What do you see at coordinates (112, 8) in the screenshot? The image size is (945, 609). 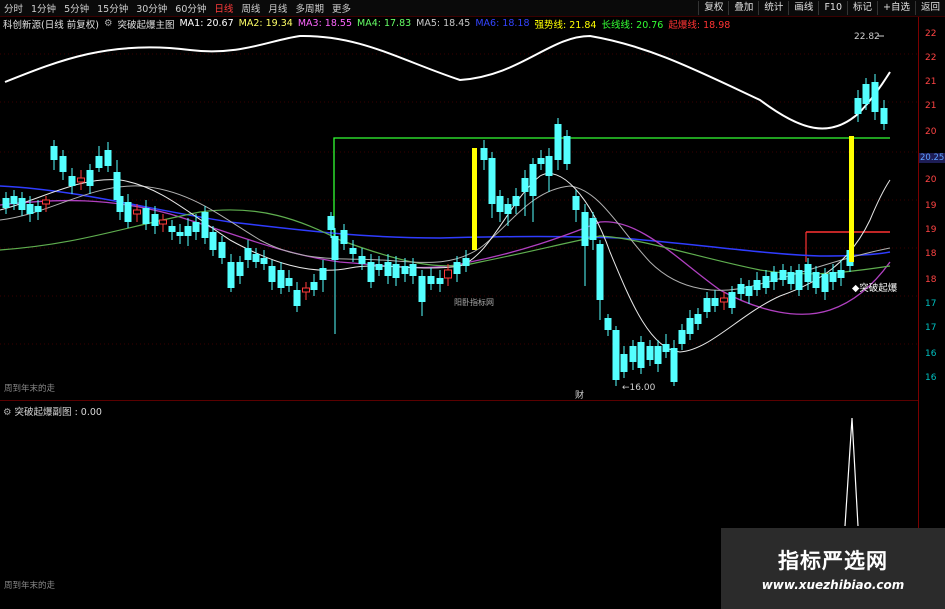 I see `tab-15min: 15分钟` at bounding box center [112, 8].